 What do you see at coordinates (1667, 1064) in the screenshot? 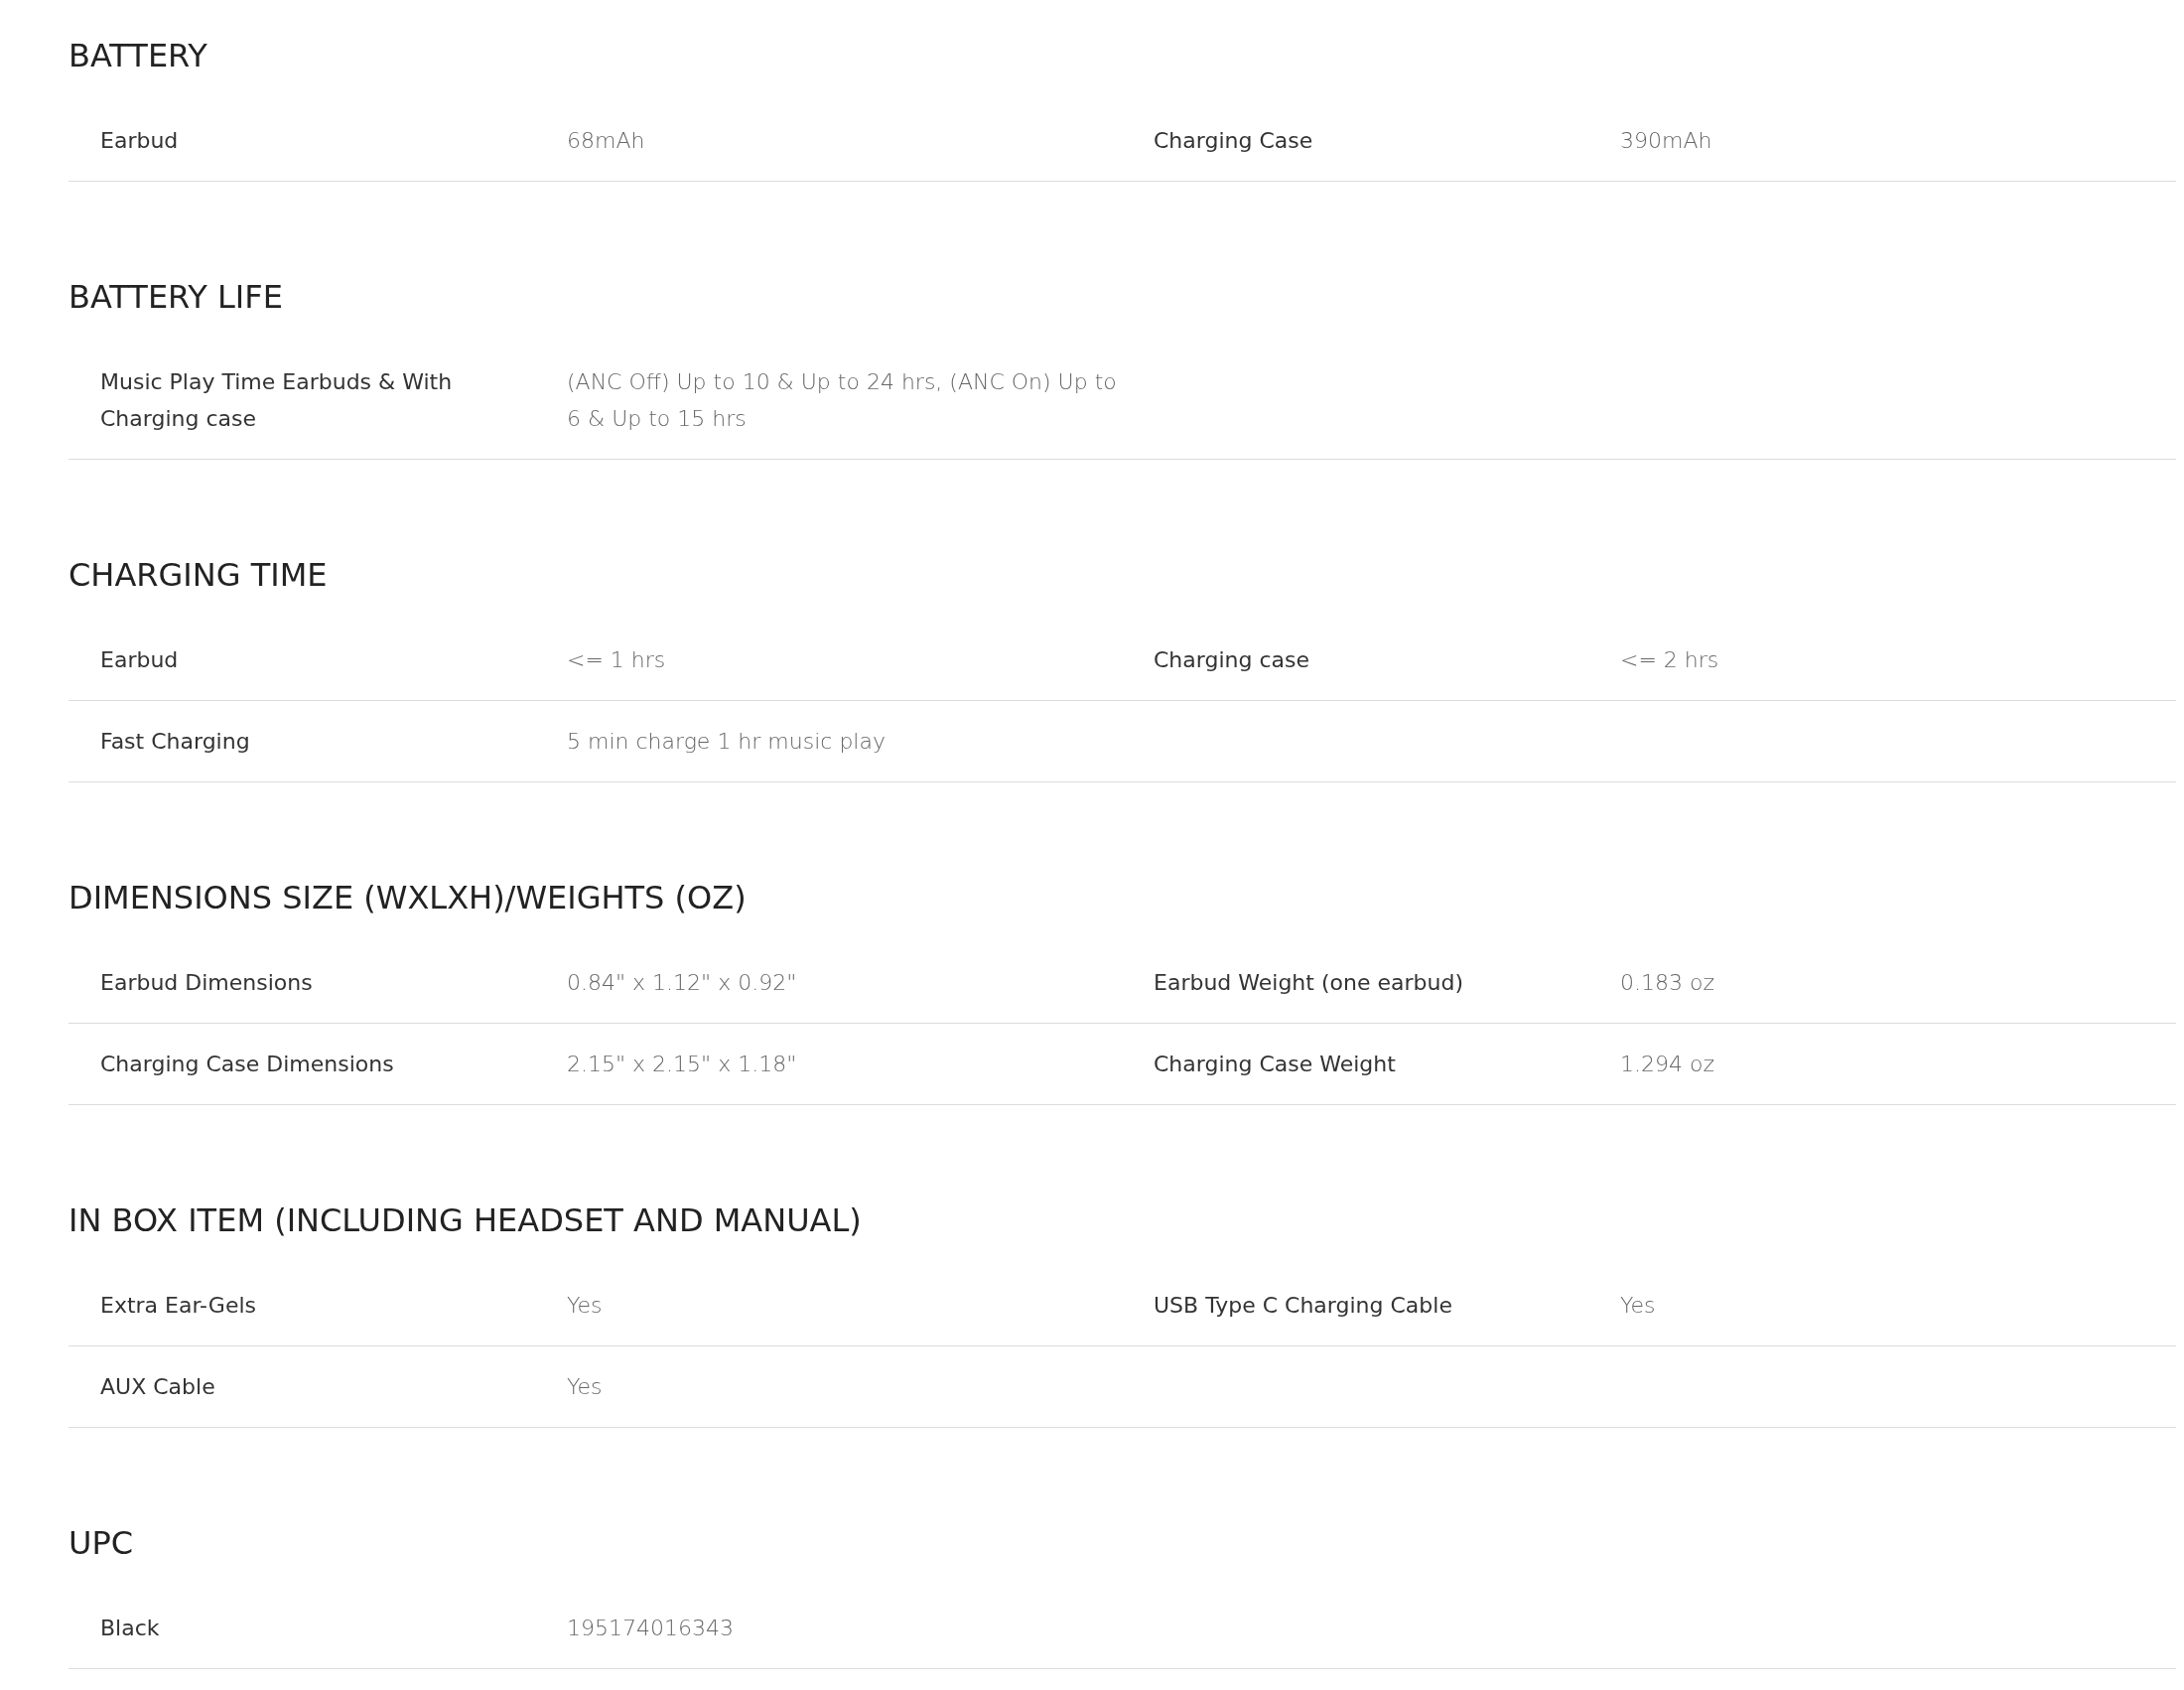
I see `spec-value: 1.294 oz` at bounding box center [1667, 1064].